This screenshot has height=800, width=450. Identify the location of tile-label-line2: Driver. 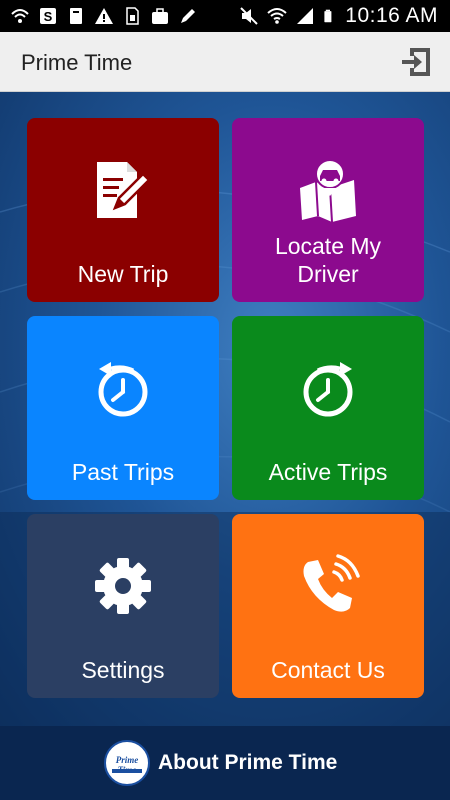
(328, 274).